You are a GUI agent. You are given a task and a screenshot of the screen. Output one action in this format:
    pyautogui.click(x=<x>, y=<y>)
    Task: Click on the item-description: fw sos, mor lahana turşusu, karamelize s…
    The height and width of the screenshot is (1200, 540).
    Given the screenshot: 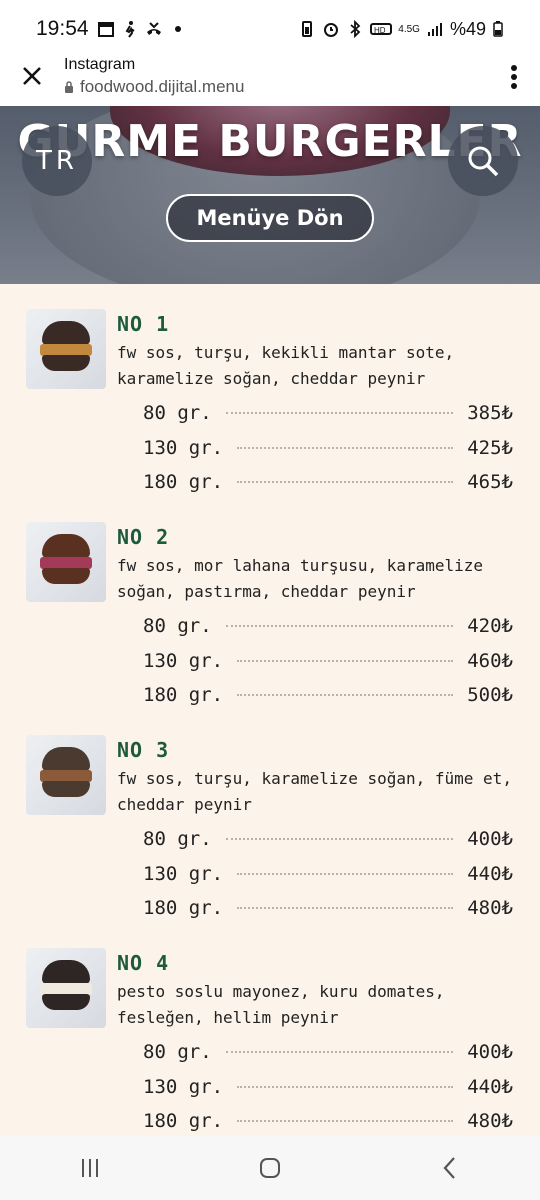 What is the action you would take?
    pyautogui.click(x=300, y=578)
    